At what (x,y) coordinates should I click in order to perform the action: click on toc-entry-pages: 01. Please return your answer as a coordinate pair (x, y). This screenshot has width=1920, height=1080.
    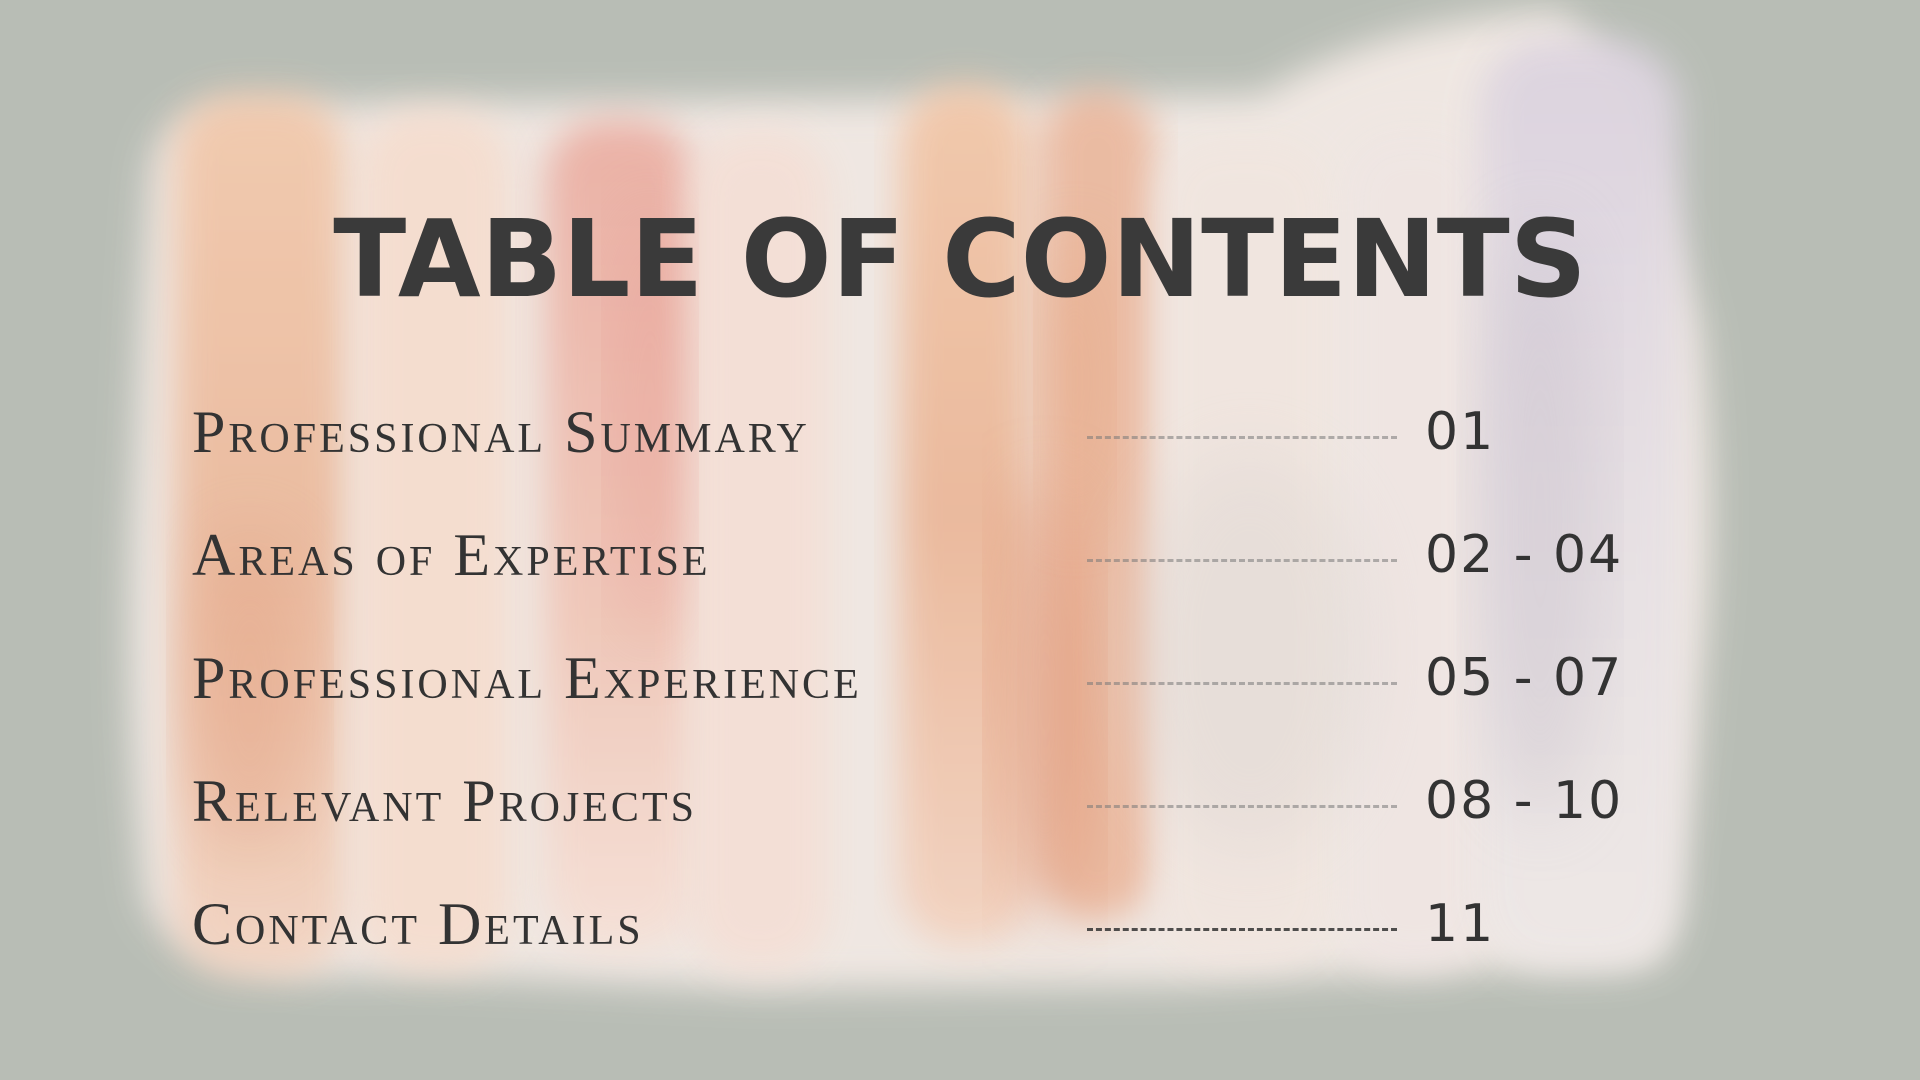
    Looking at the image, I should click on (1460, 432).